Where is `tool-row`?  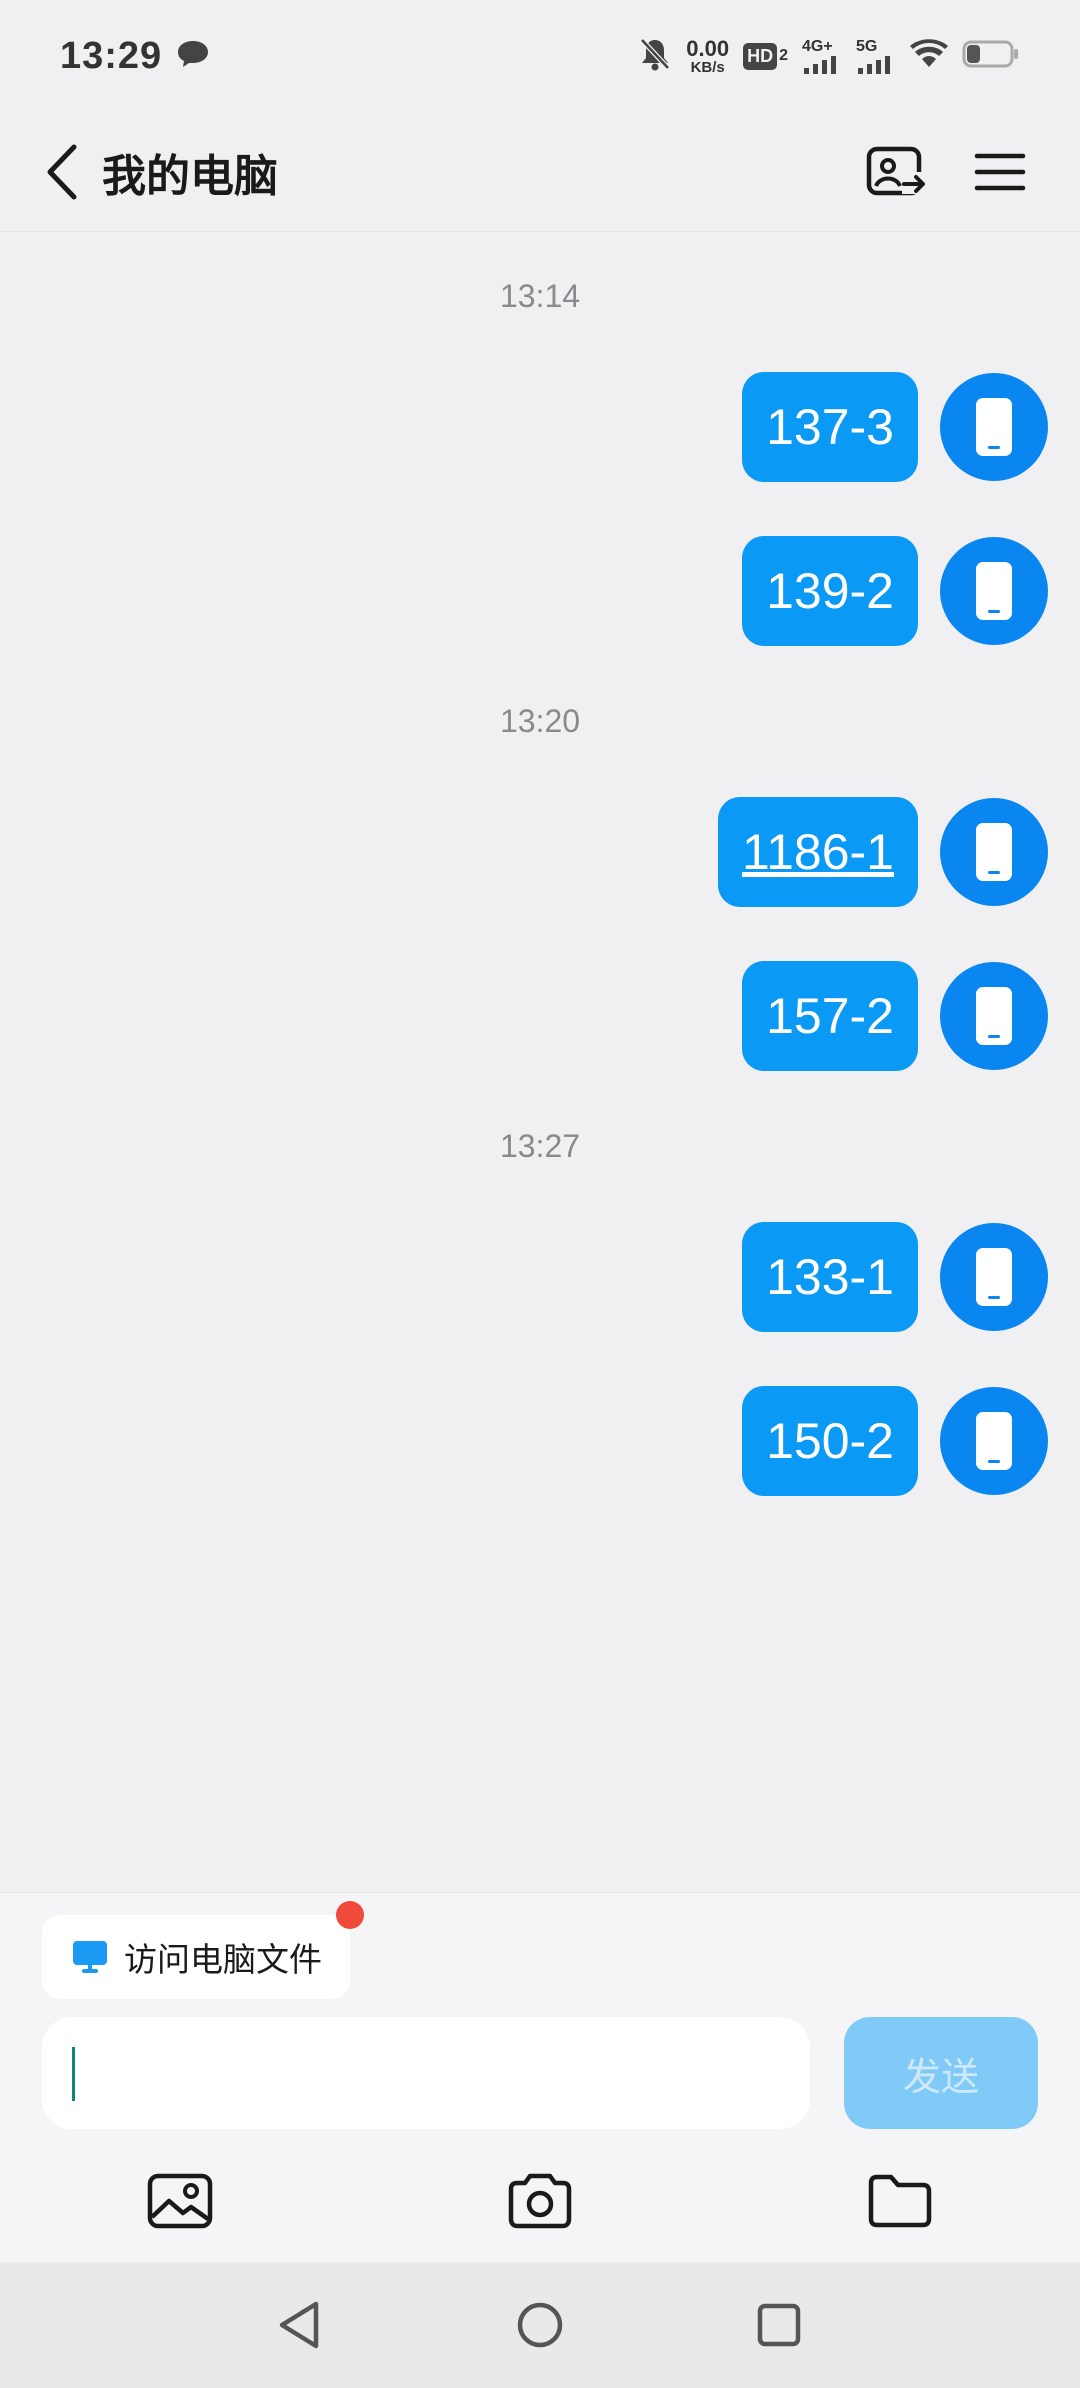
tool-row is located at coordinates (540, 2201).